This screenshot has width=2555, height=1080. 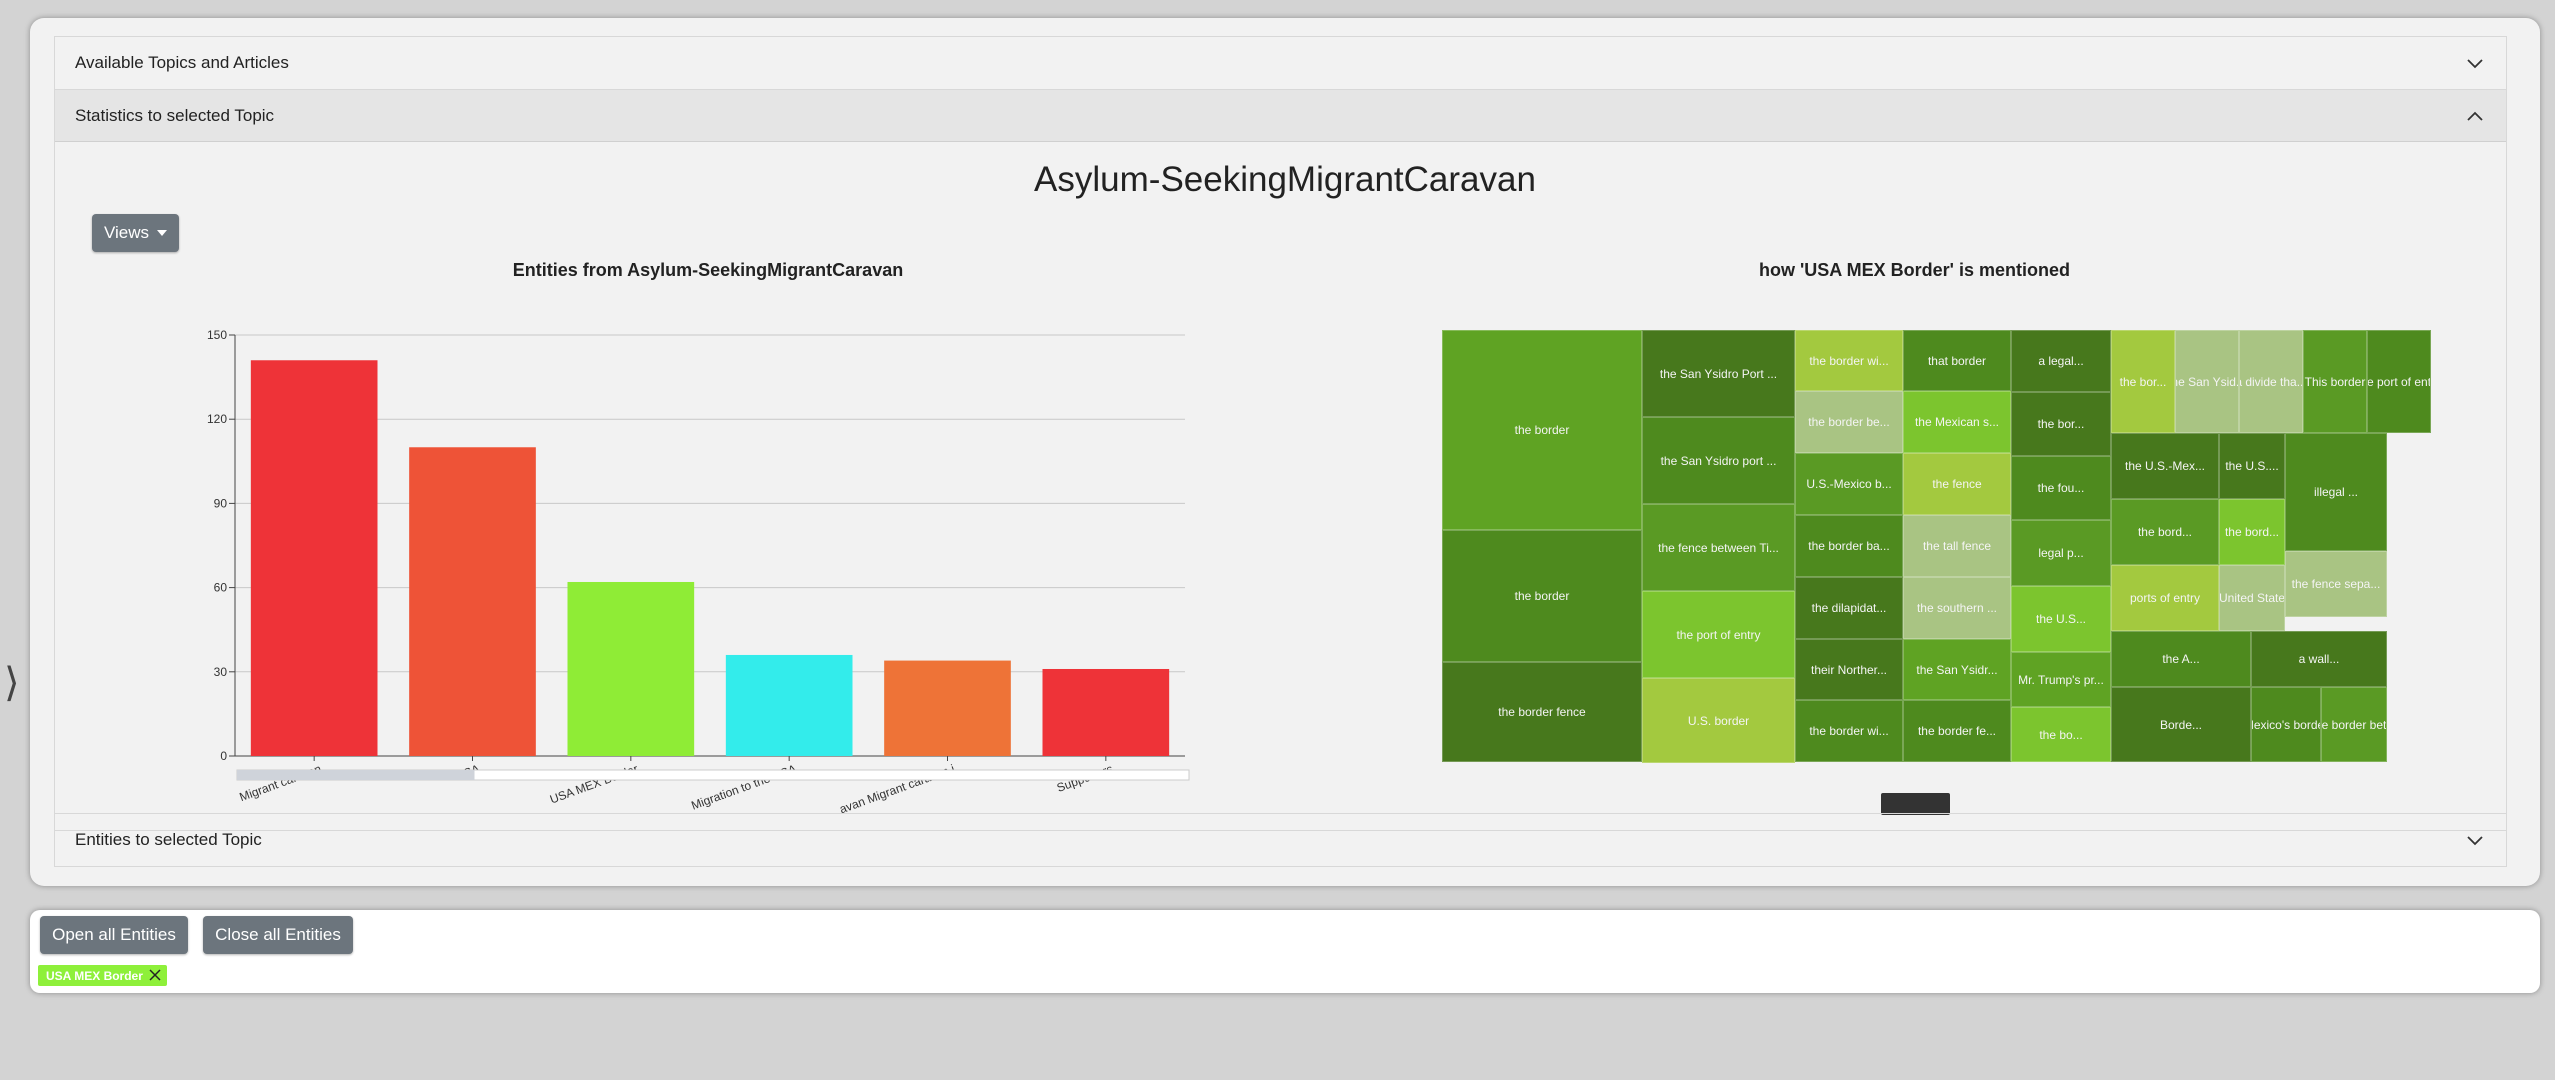 I want to click on accordion-entities: Entities to selected Topic, so click(x=1280, y=840).